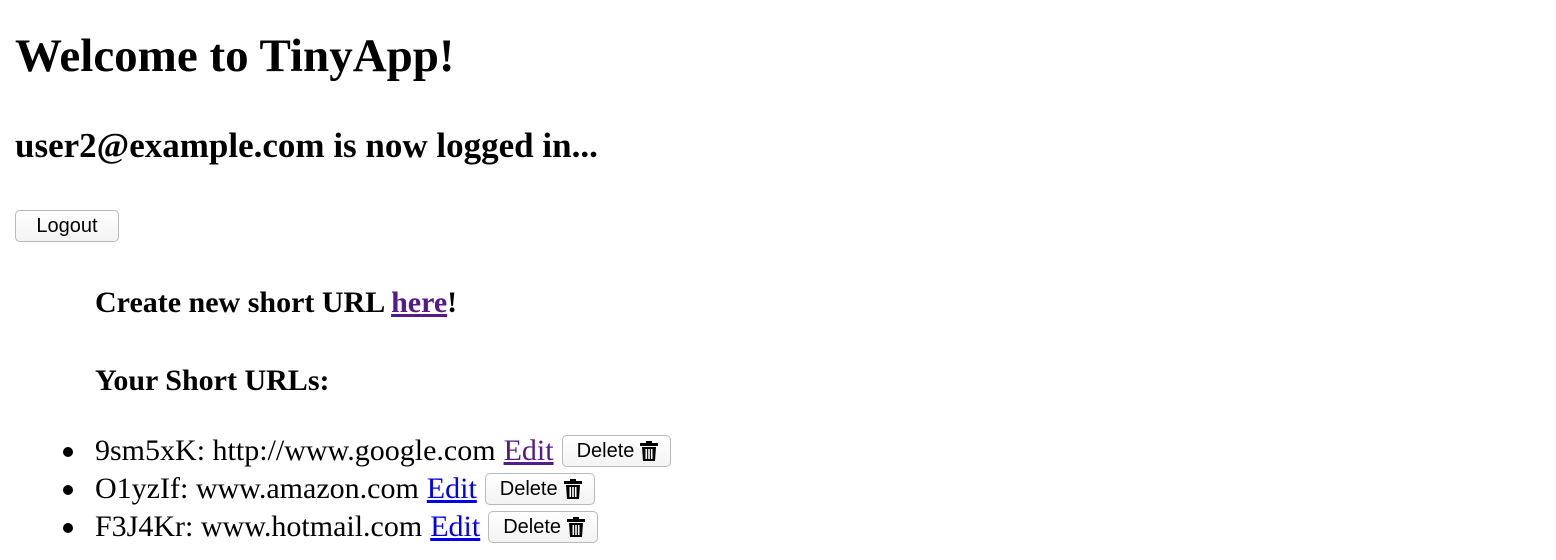 The width and height of the screenshot is (1556, 560). What do you see at coordinates (243, 302) in the screenshot?
I see `create-url-prefix: Create new short URL` at bounding box center [243, 302].